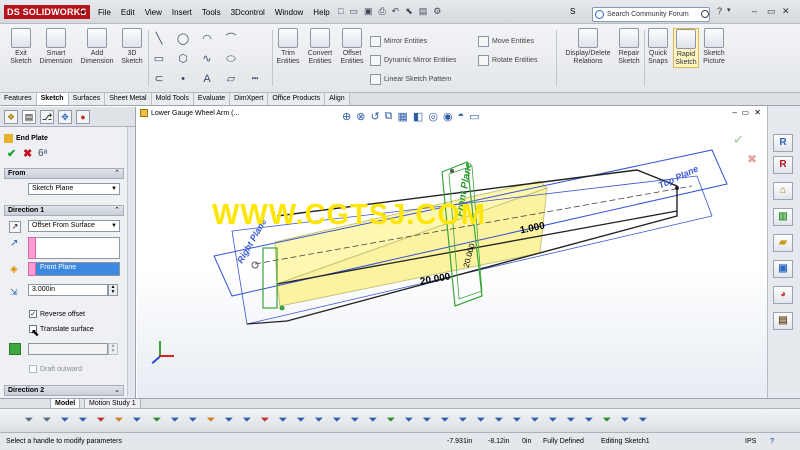 This screenshot has width=800, height=450. What do you see at coordinates (437, 11) in the screenshot?
I see `options-icon: ⚙` at bounding box center [437, 11].